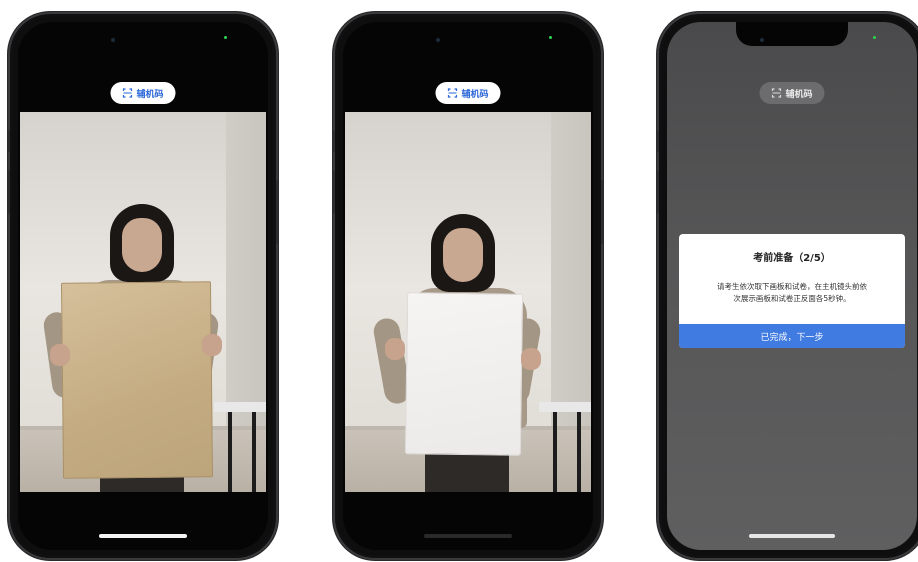  What do you see at coordinates (792, 336) in the screenshot?
I see `next-step-button: 已完成，下一步` at bounding box center [792, 336].